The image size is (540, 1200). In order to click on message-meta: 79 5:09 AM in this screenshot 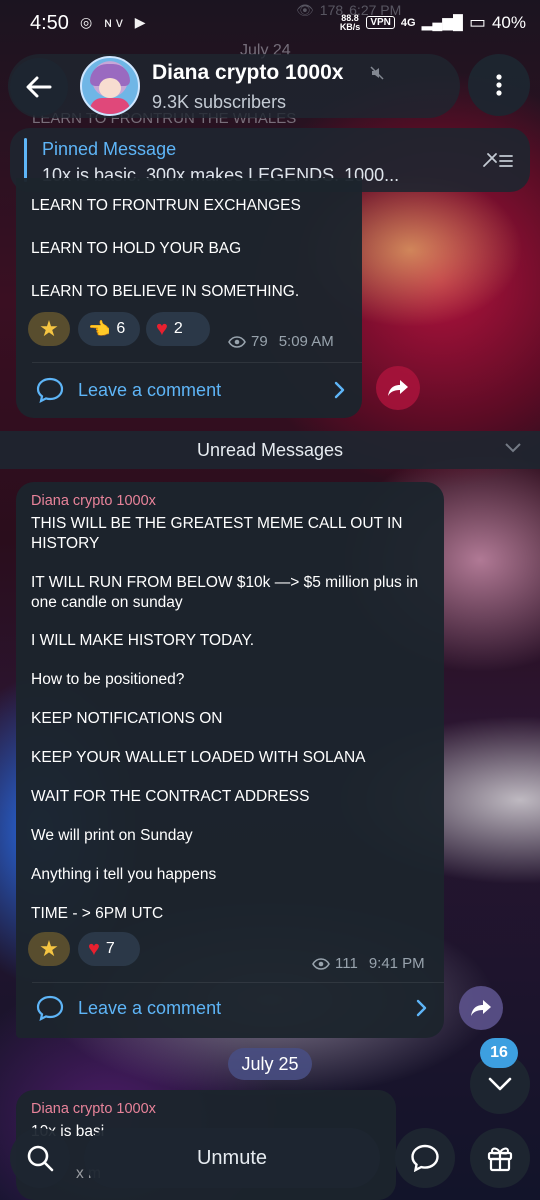, I will do `click(281, 341)`.